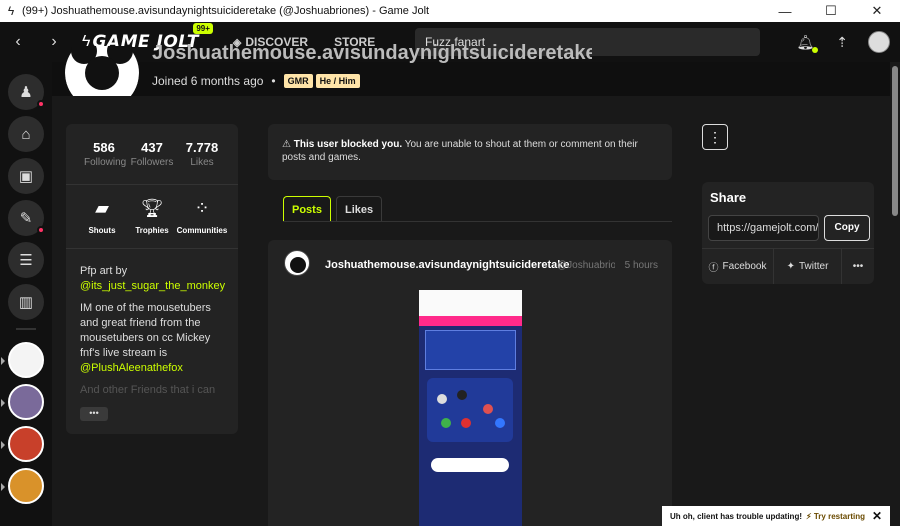  What do you see at coordinates (641, 265) in the screenshot?
I see `post-timestamp: 5 hours` at bounding box center [641, 265].